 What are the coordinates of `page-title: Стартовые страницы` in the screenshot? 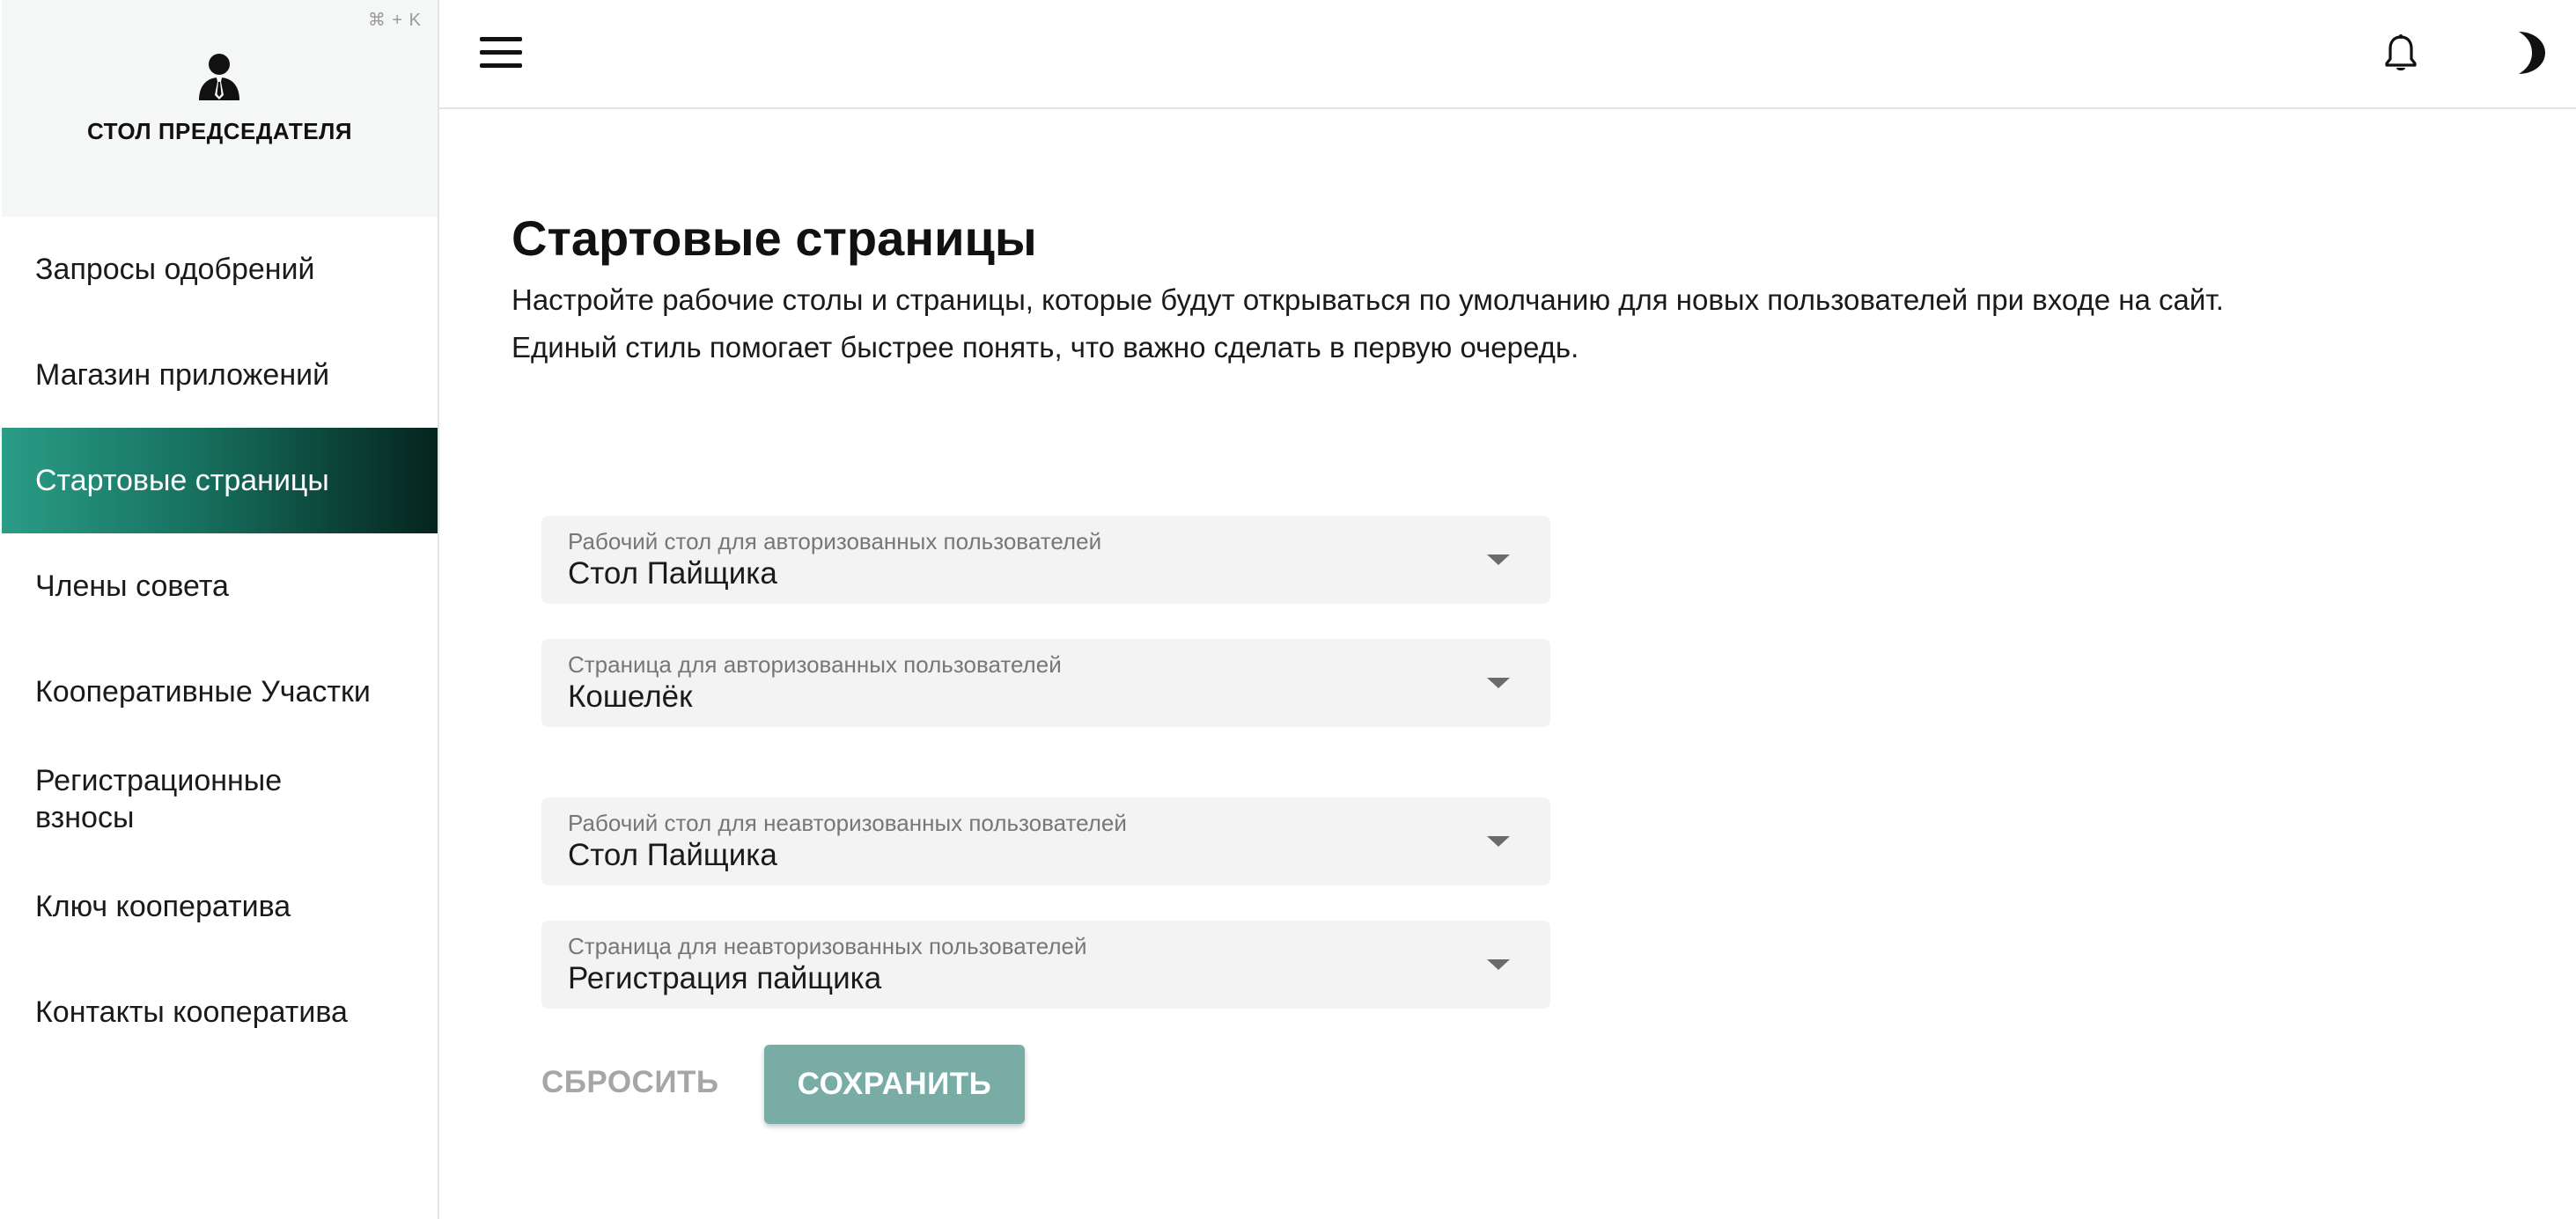 It's located at (775, 238).